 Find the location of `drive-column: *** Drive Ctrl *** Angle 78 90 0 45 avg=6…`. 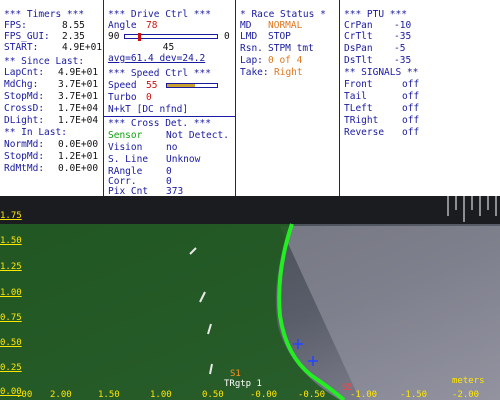

drive-column: *** Drive Ctrl *** Angle 78 90 0 45 avg=6… is located at coordinates (170, 98).